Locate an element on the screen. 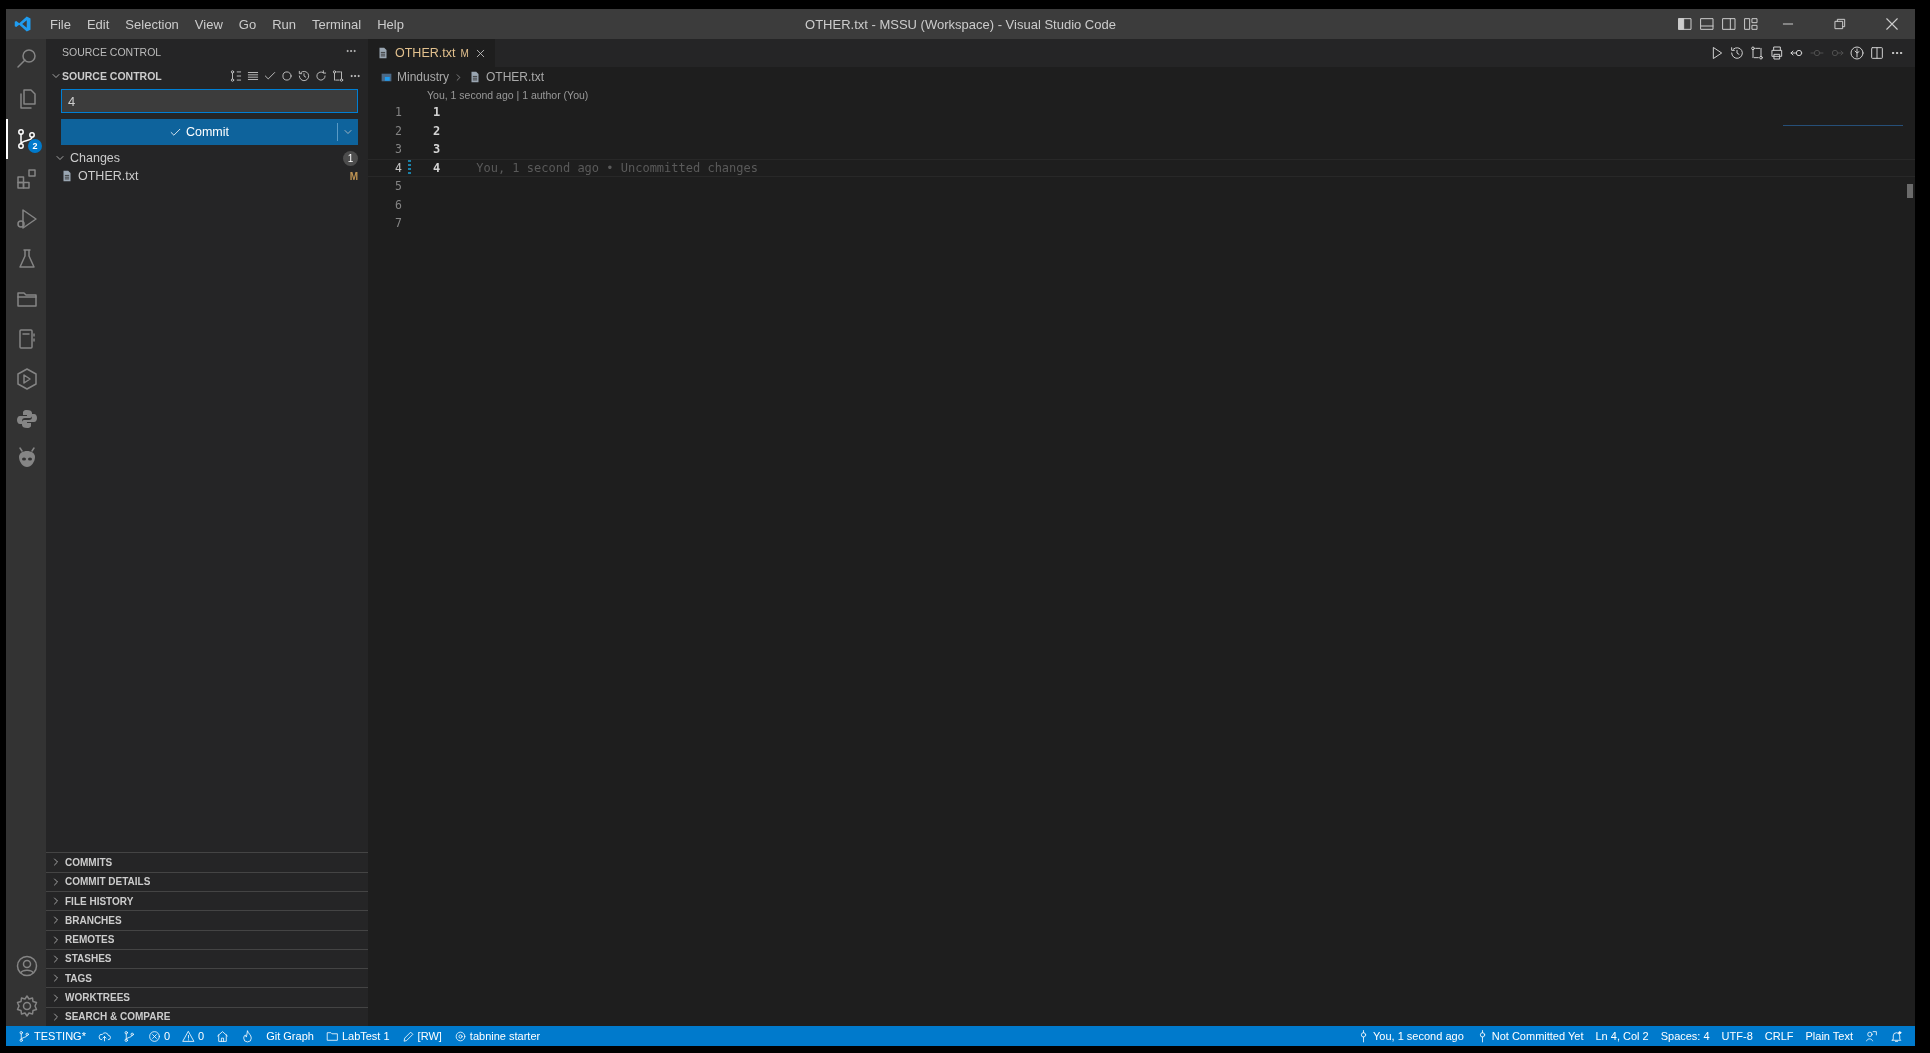 The width and height of the screenshot is (1930, 1053). line-number: 5 is located at coordinates (398, 186).